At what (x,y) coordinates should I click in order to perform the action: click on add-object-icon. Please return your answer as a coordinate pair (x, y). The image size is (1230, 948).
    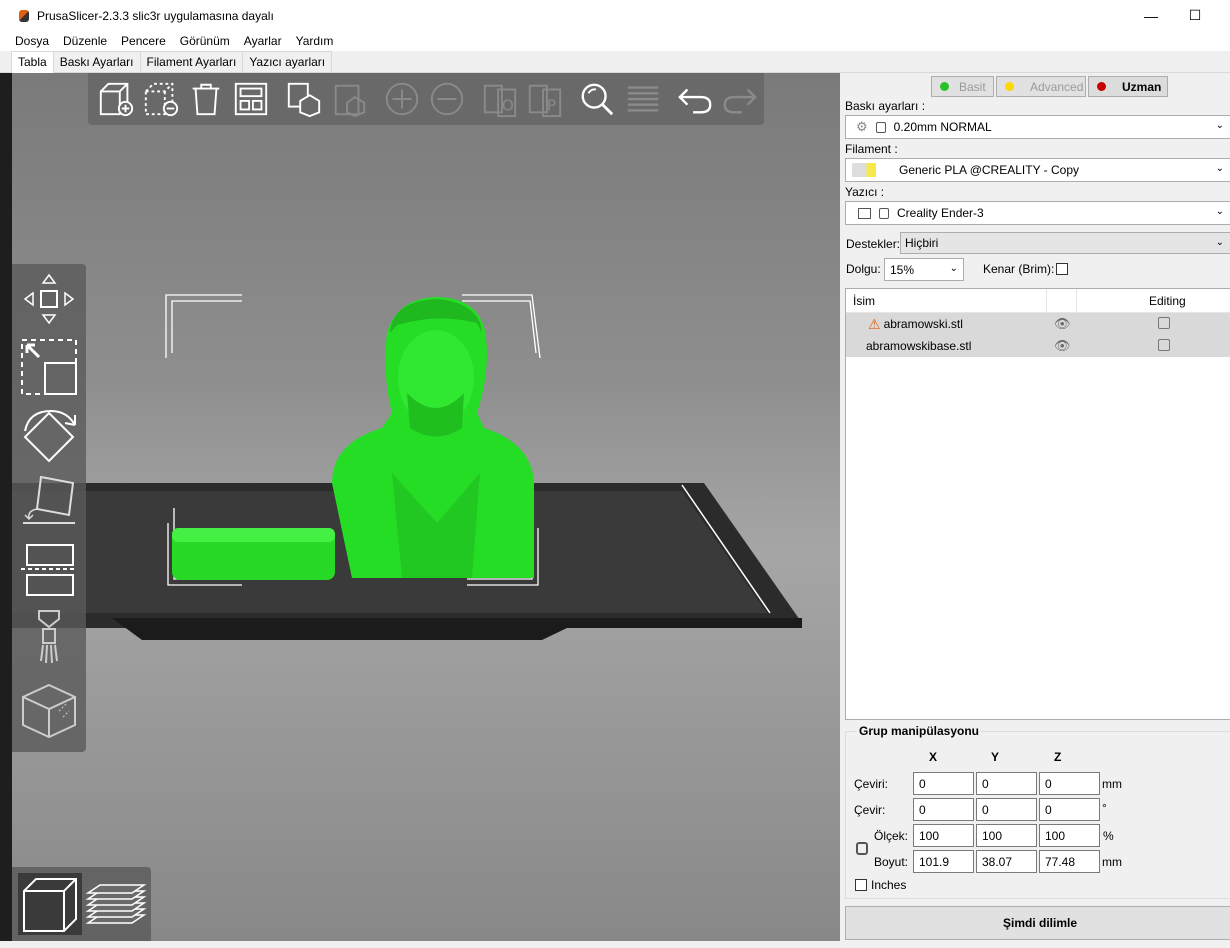
    Looking at the image, I should click on (115, 99).